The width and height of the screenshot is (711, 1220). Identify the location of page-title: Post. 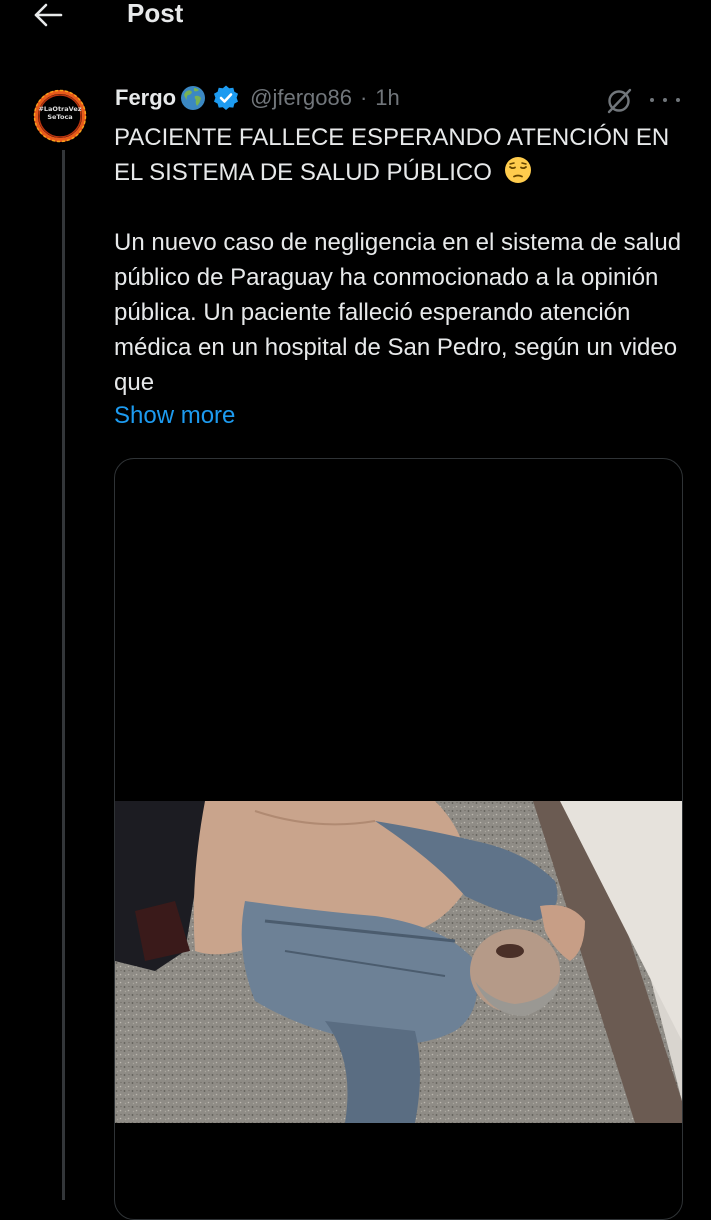
(155, 14).